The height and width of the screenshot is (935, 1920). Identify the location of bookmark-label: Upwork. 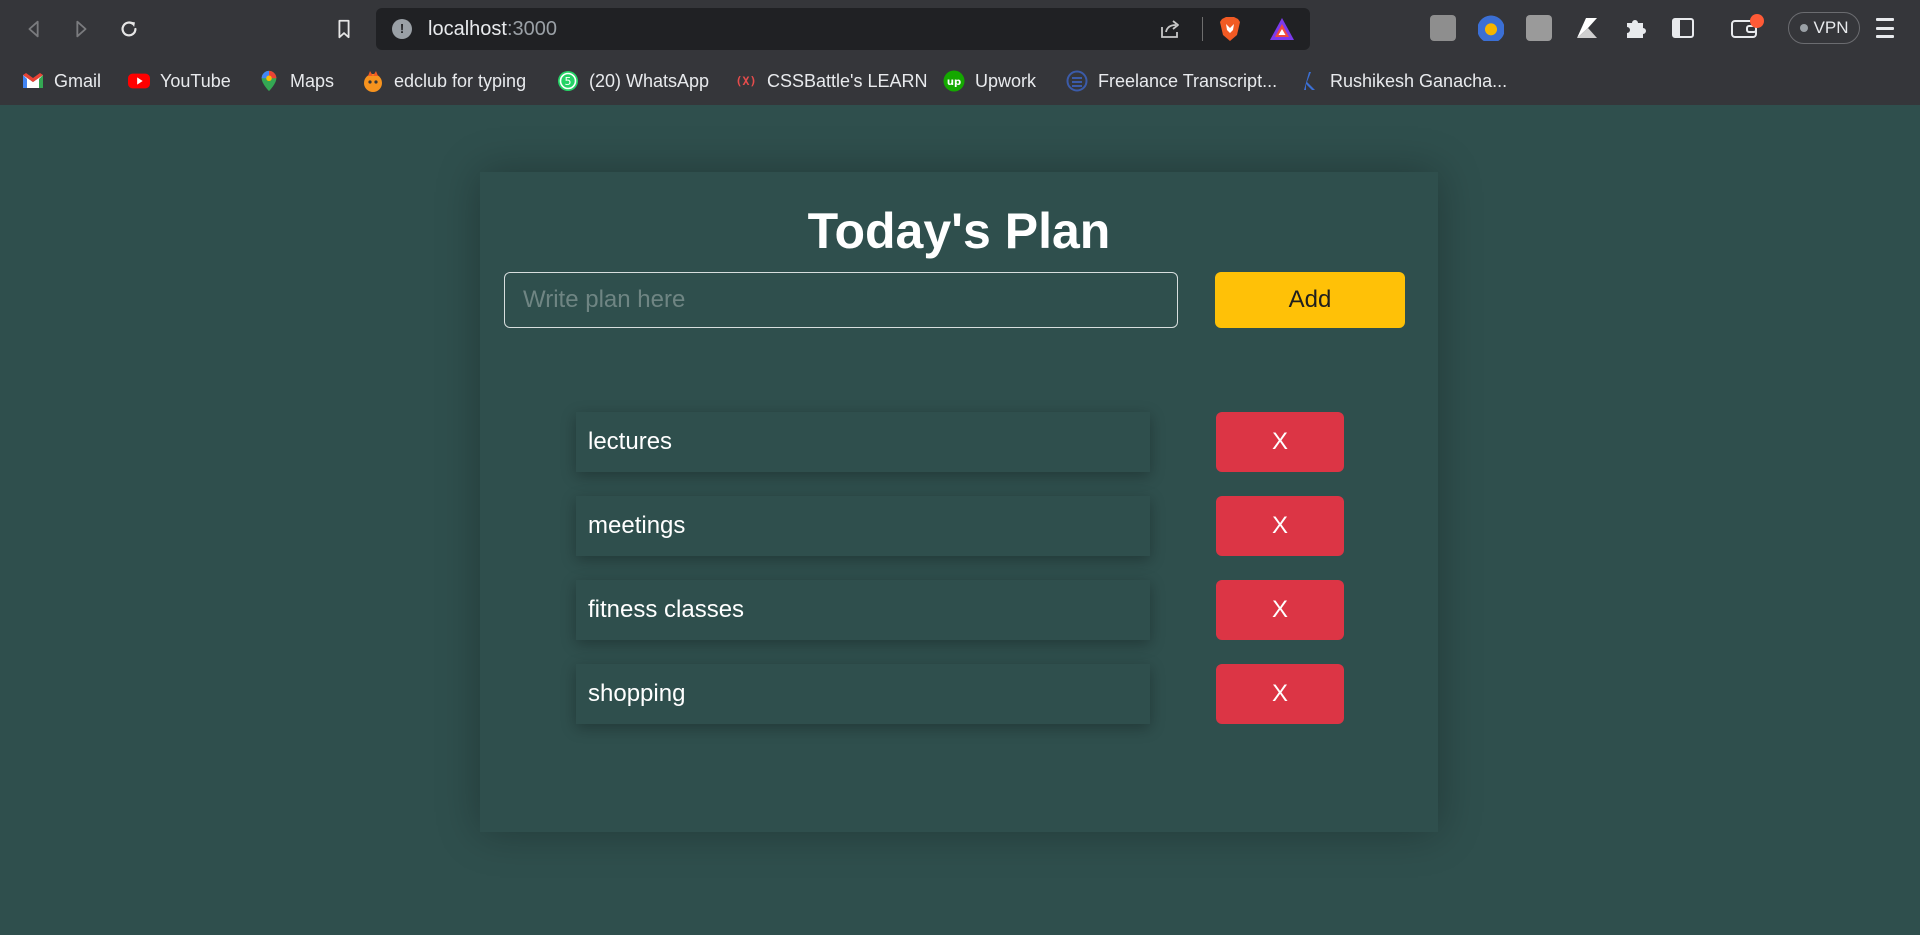
(1006, 80).